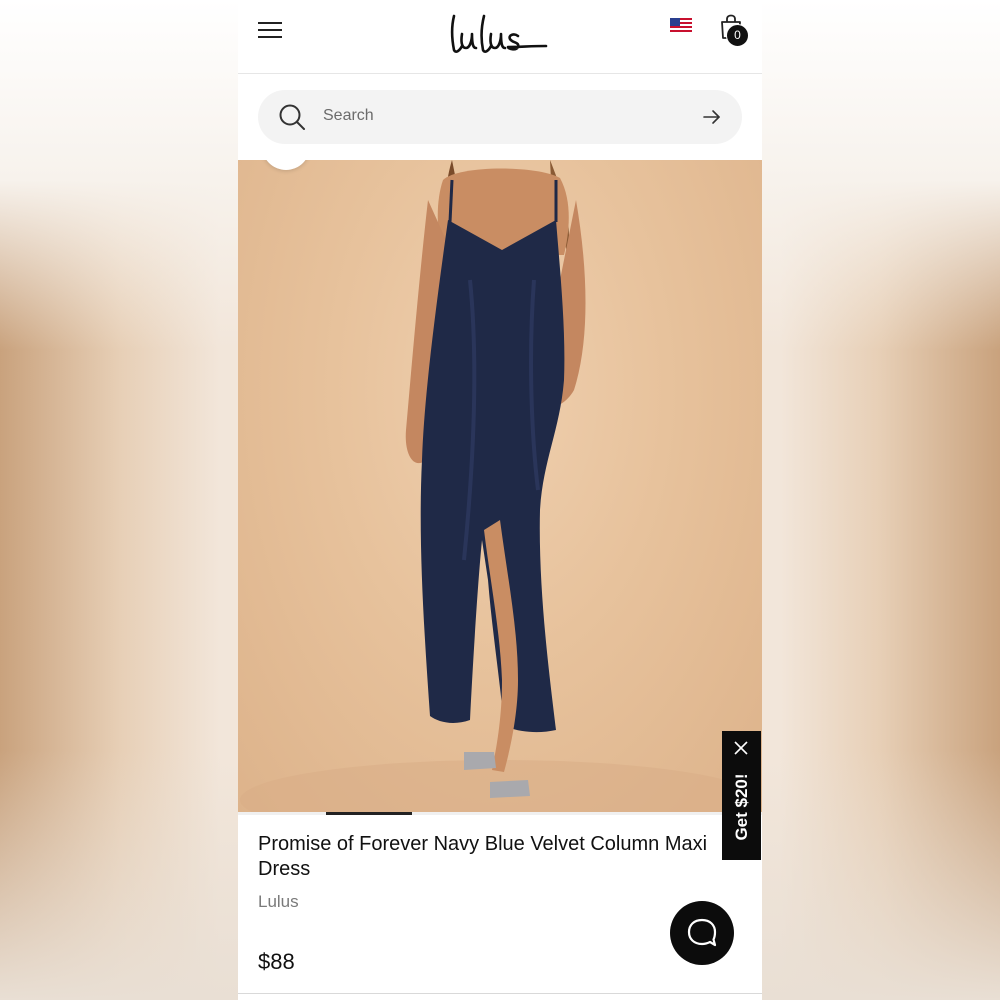 The width and height of the screenshot is (1000, 1000). What do you see at coordinates (292, 117) in the screenshot?
I see `search-icon` at bounding box center [292, 117].